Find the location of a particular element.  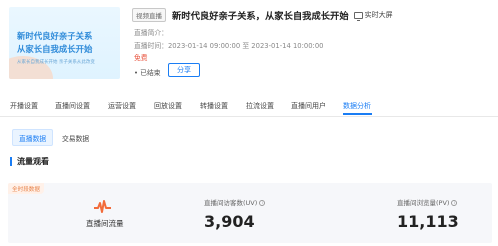

subtab-live-data: 直播数据 is located at coordinates (33, 137).